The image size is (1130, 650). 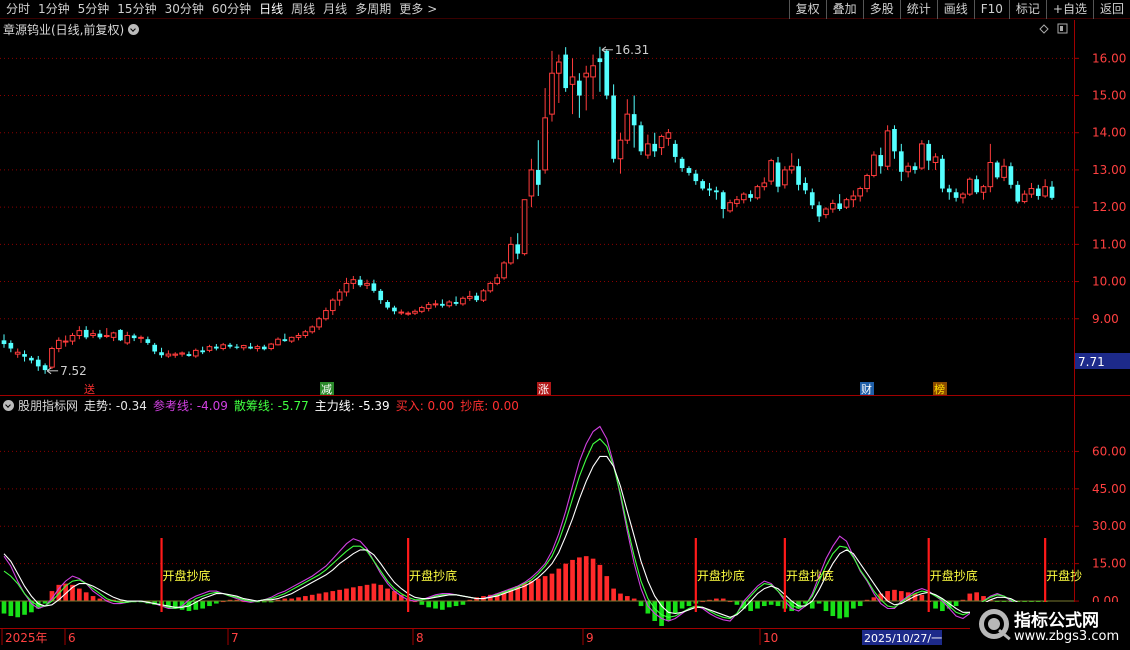 I want to click on event-tag: 涨, so click(x=543, y=389).